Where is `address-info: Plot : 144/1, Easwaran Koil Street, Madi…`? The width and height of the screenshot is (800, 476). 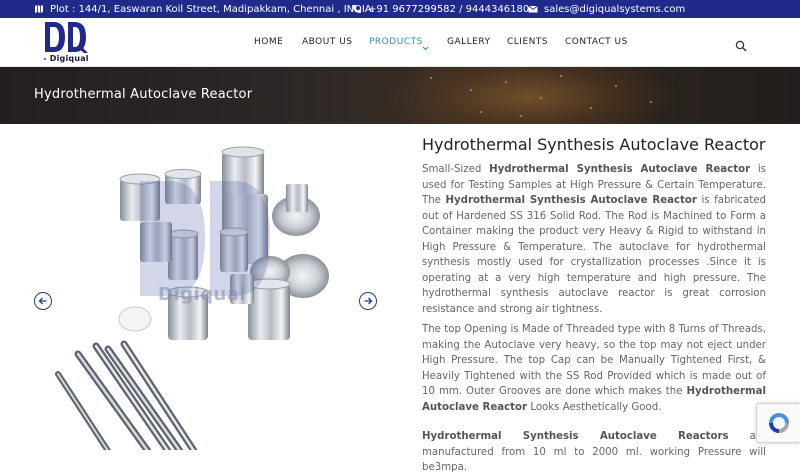
address-info: Plot : 144/1, Easwaran Koil Street, Madi… is located at coordinates (204, 9).